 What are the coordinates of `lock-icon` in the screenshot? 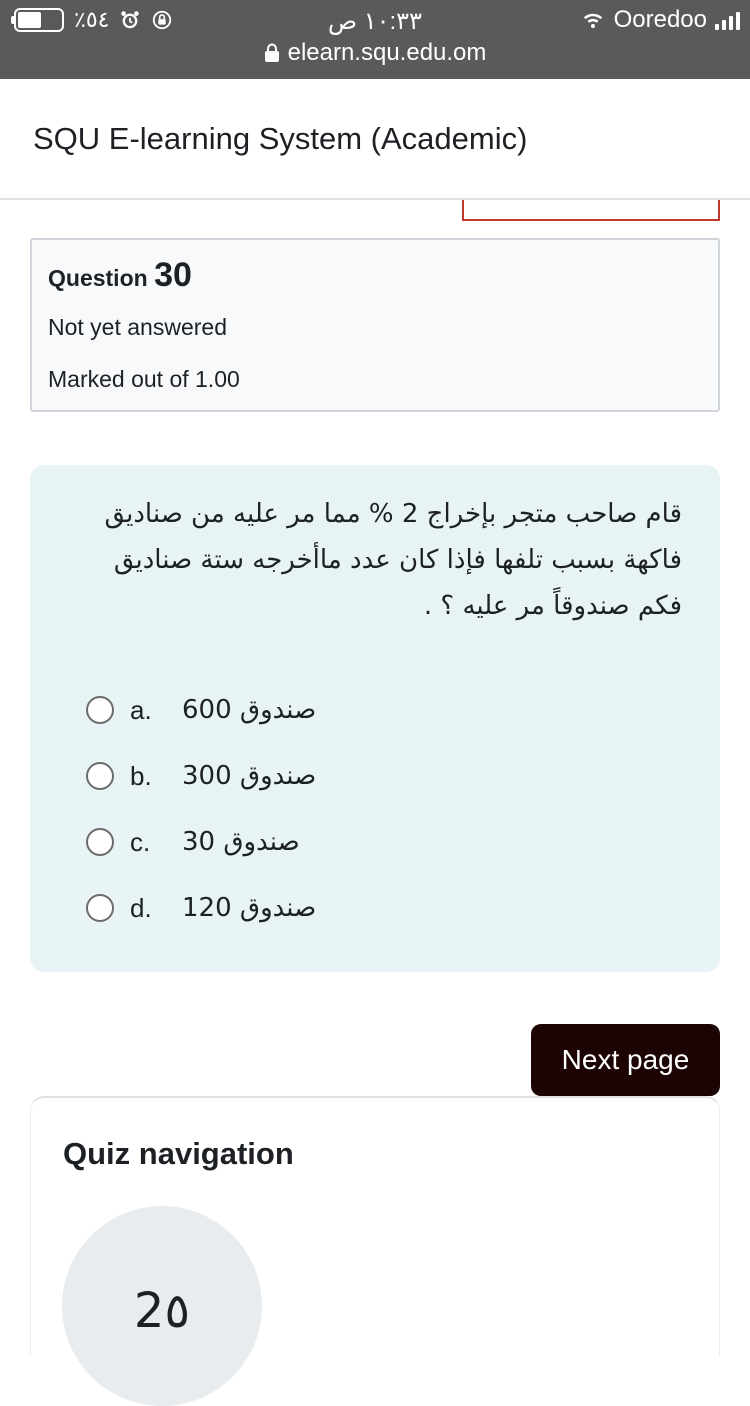 It's located at (271, 52).